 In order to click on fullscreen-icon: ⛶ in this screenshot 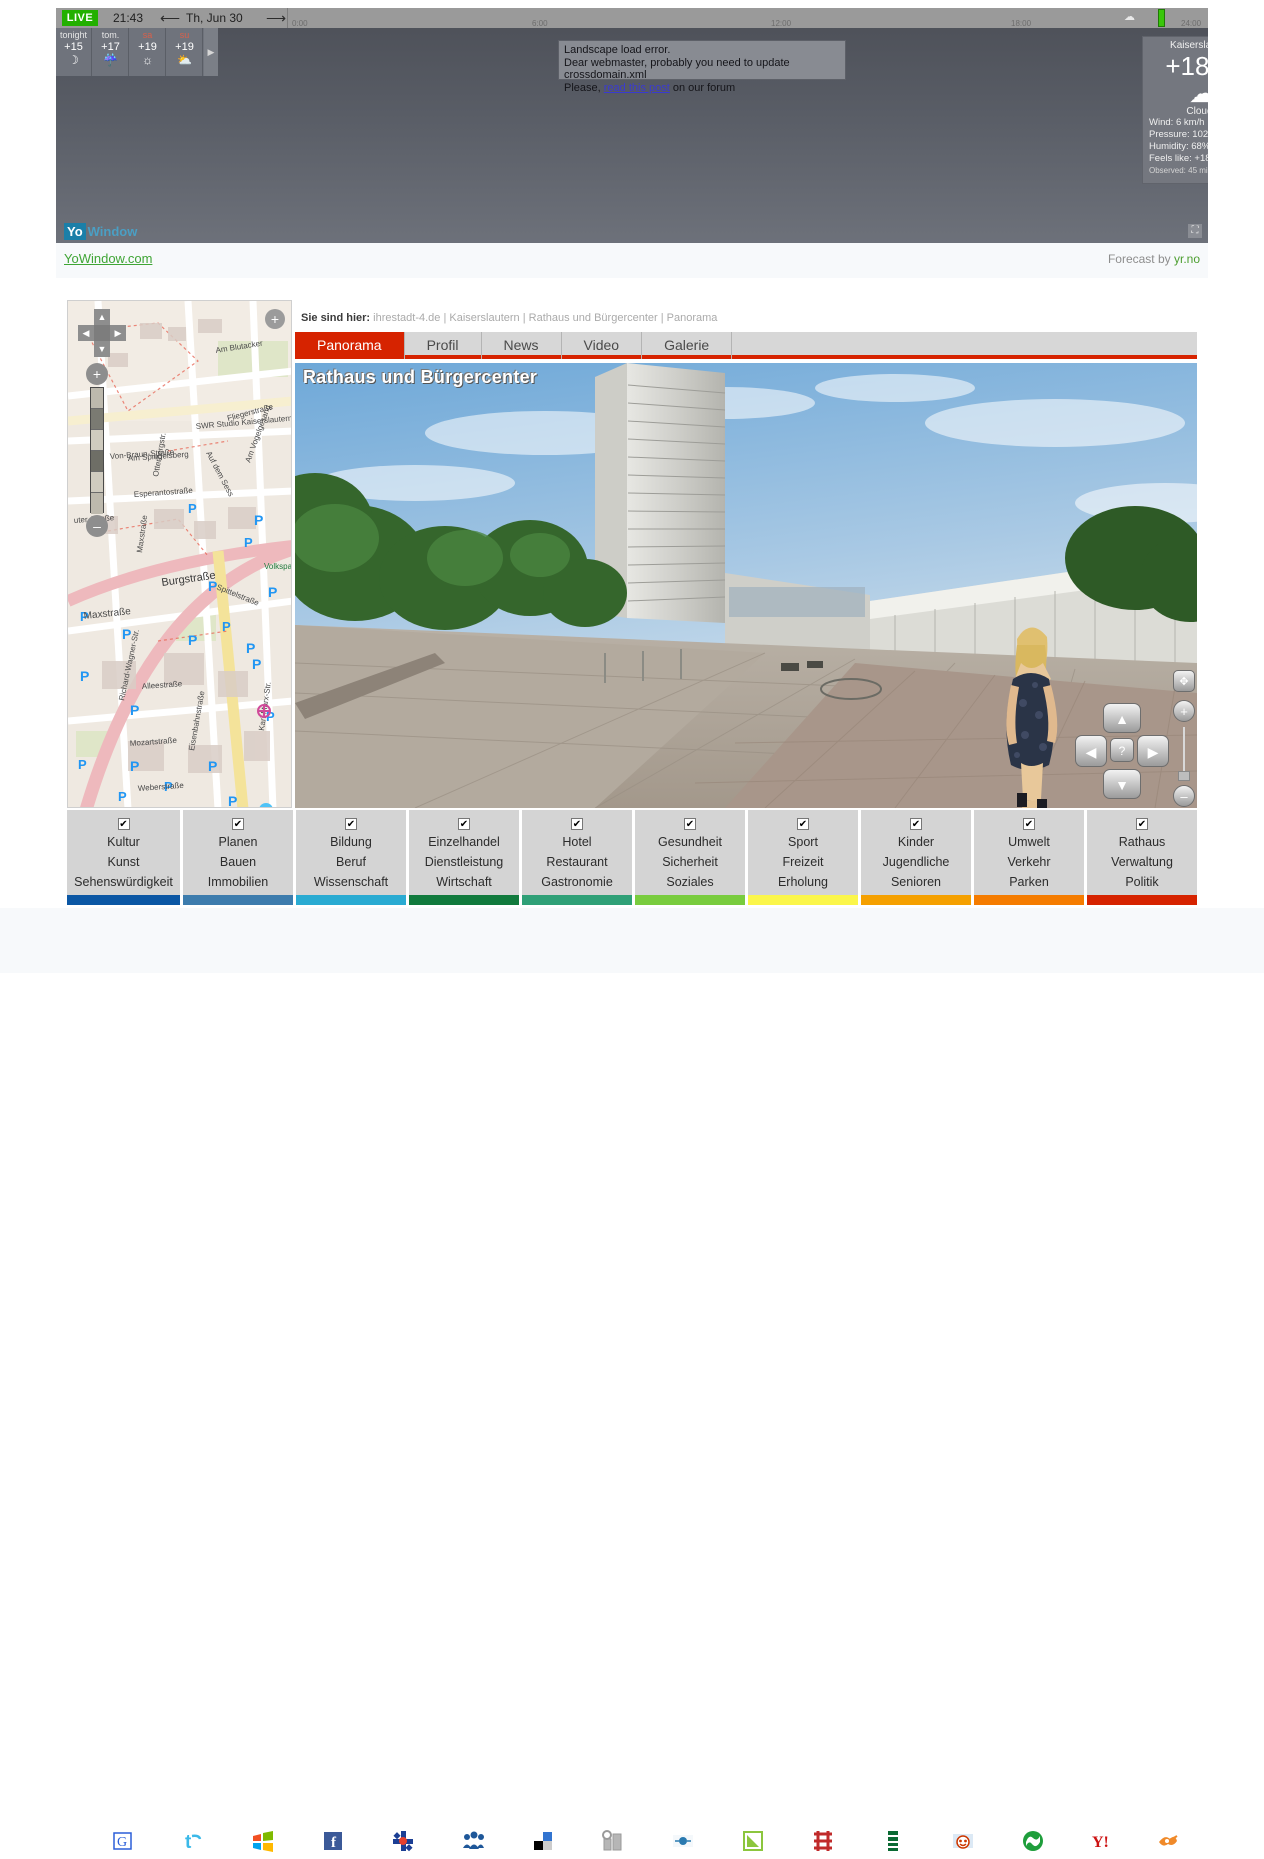, I will do `click(1195, 231)`.